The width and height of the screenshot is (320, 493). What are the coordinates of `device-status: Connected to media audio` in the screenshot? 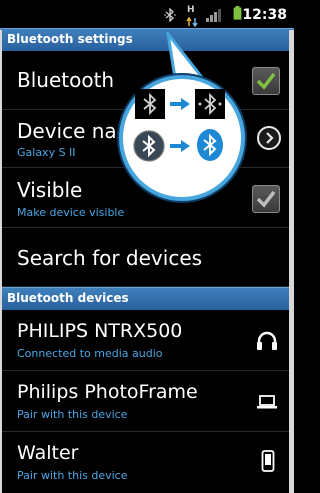 It's located at (90, 353).